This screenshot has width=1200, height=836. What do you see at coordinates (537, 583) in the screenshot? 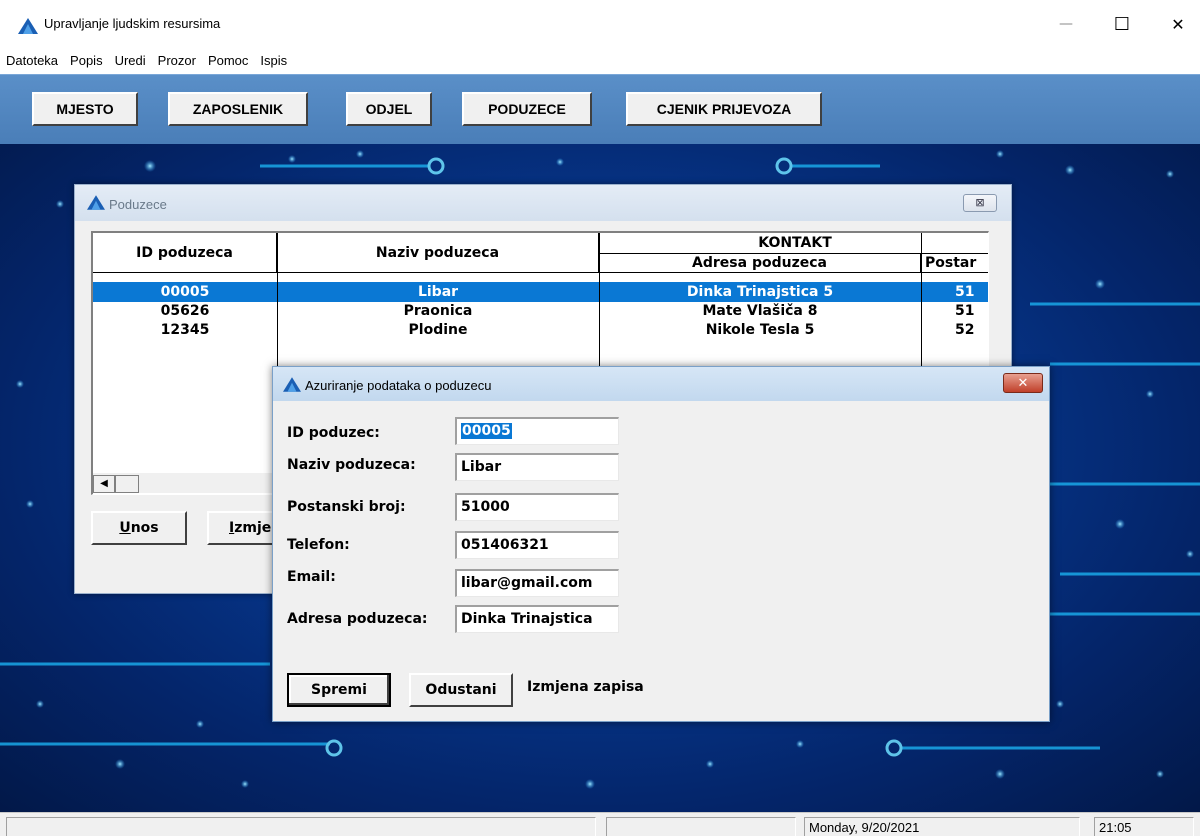
I see `email-field: libar@gmail.com` at bounding box center [537, 583].